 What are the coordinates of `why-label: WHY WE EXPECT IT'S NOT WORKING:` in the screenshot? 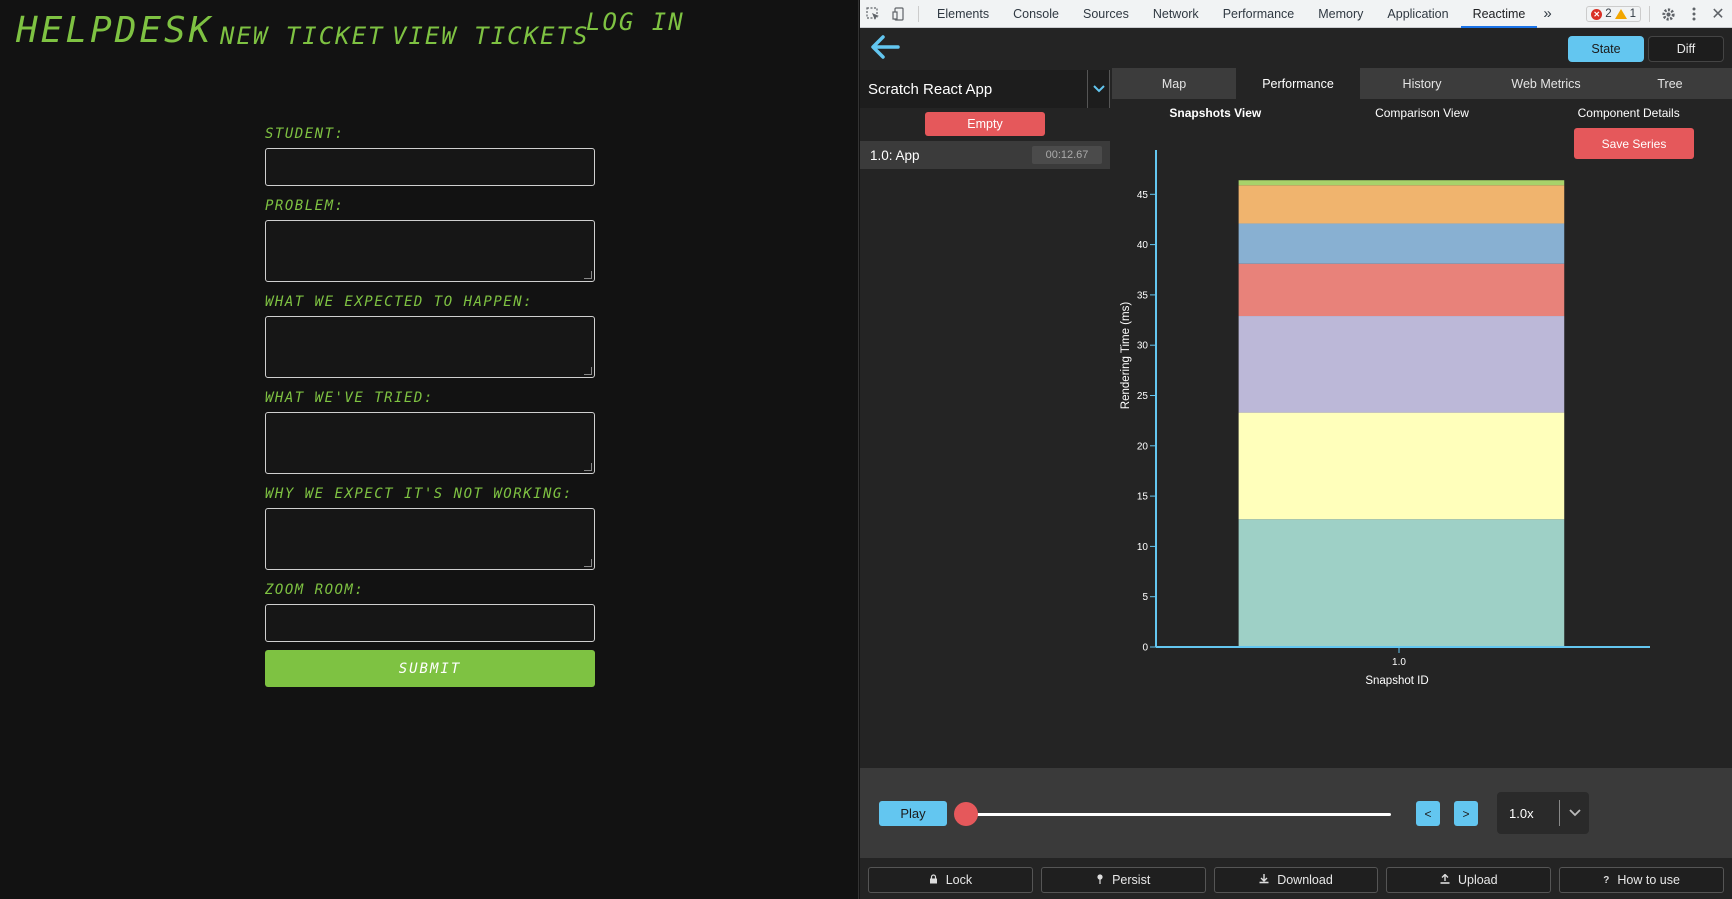 It's located at (419, 494).